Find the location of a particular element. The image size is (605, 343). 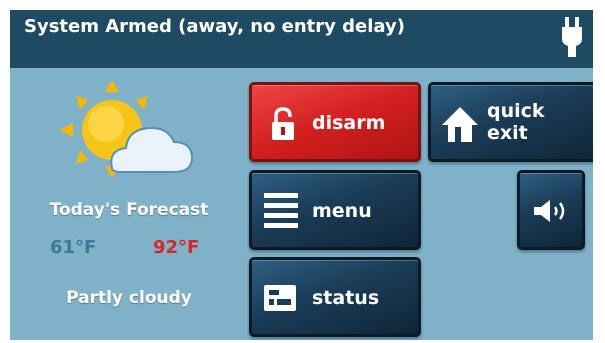

arming-status-text: System Armed (away, no entry delay) is located at coordinates (214, 26).